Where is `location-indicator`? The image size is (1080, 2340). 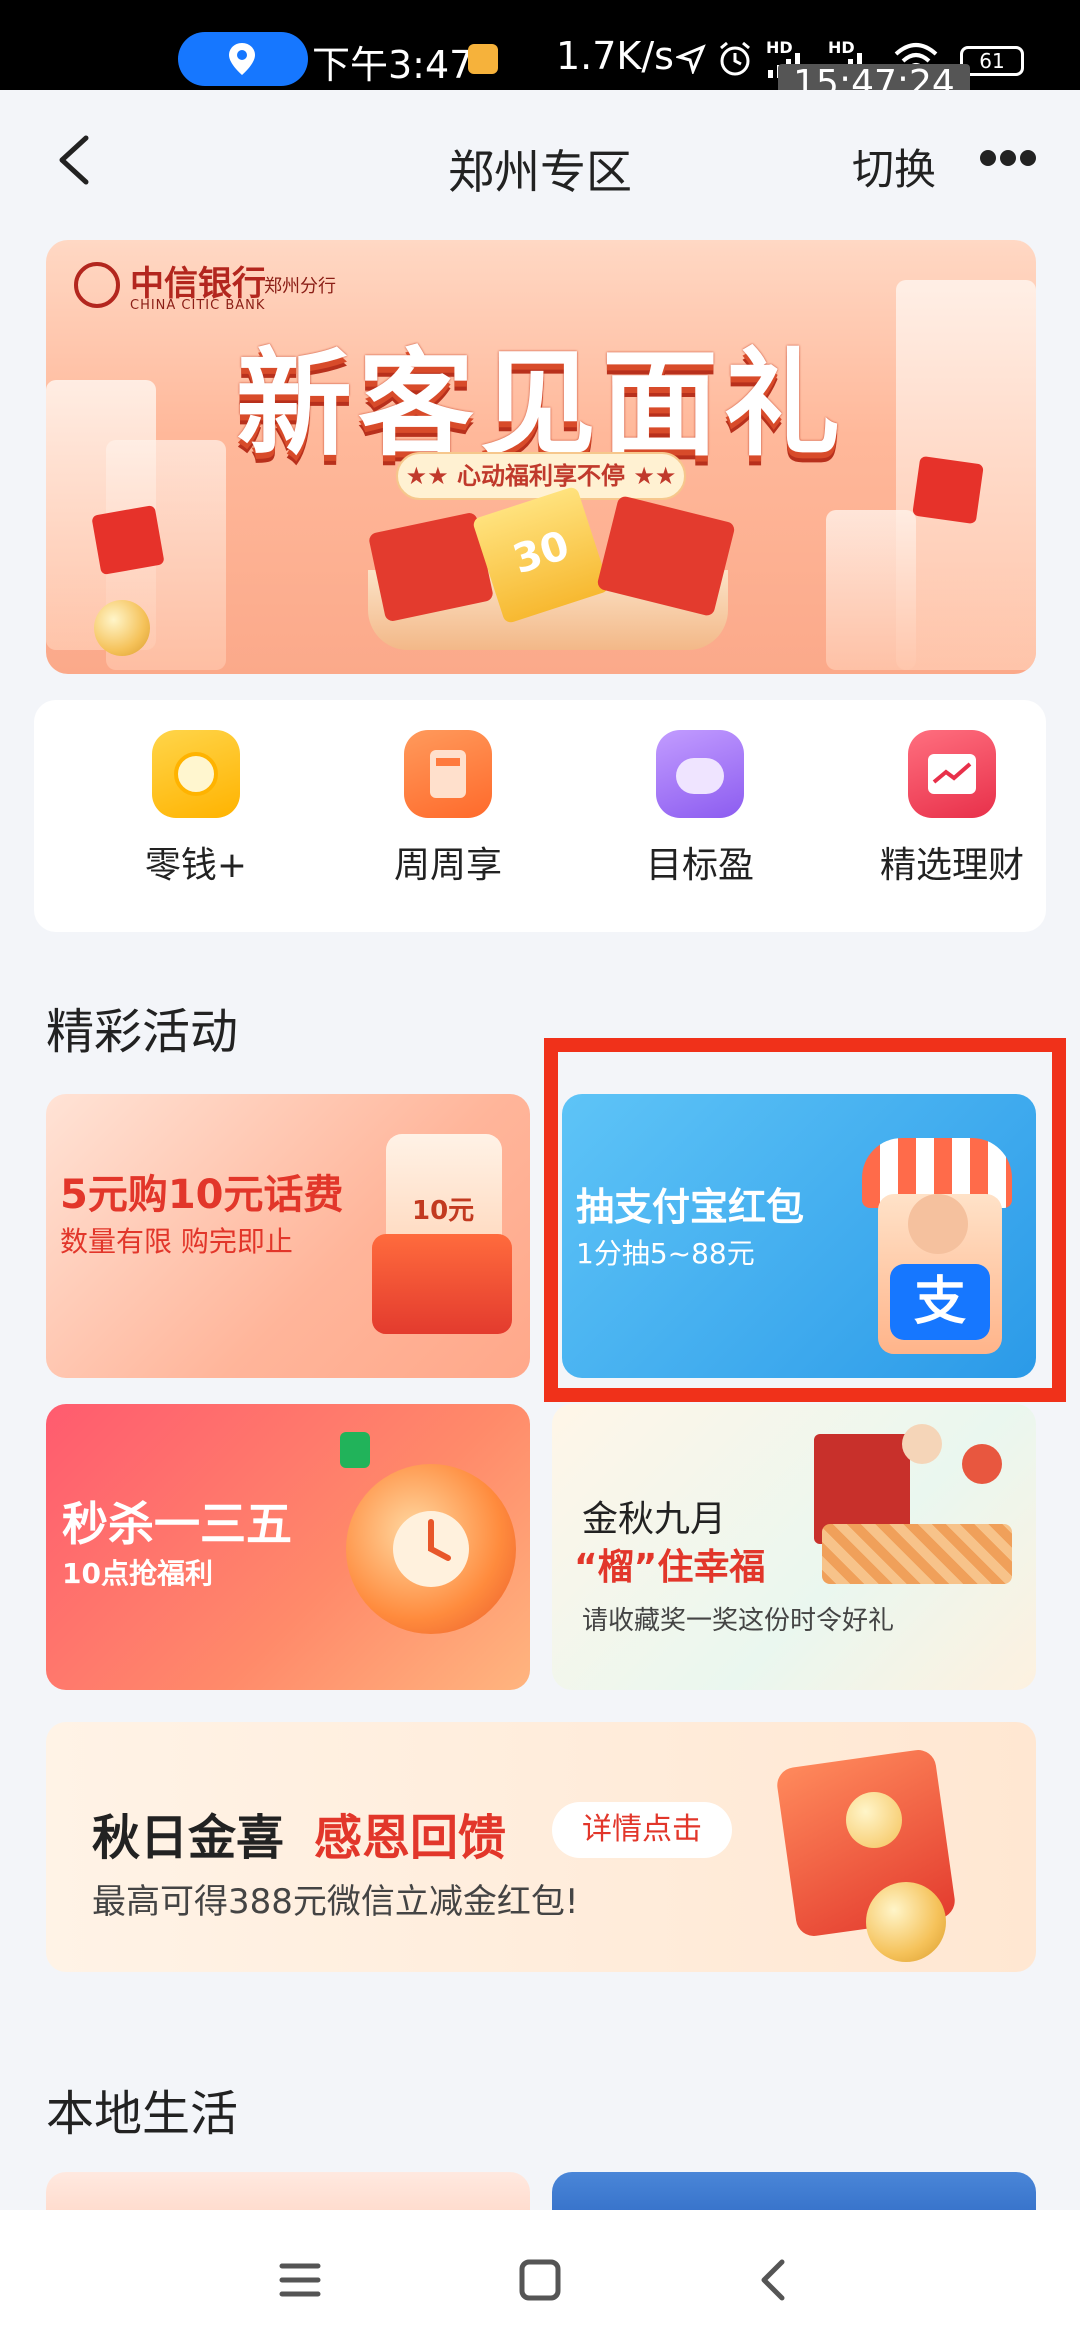
location-indicator is located at coordinates (243, 59).